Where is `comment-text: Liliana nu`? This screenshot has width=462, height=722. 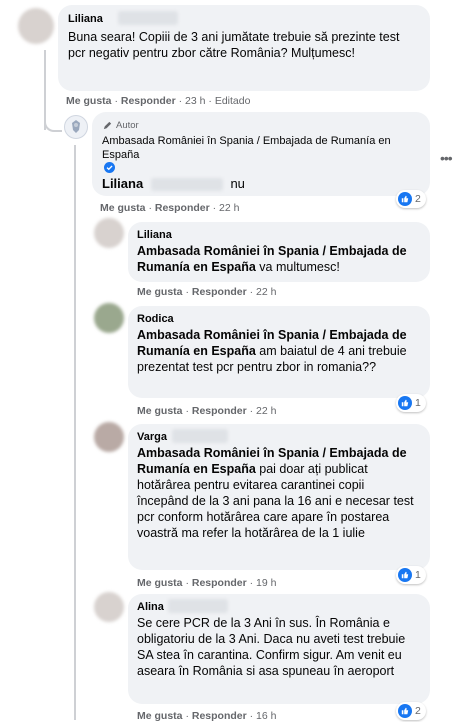 comment-text: Liliana nu is located at coordinates (173, 184).